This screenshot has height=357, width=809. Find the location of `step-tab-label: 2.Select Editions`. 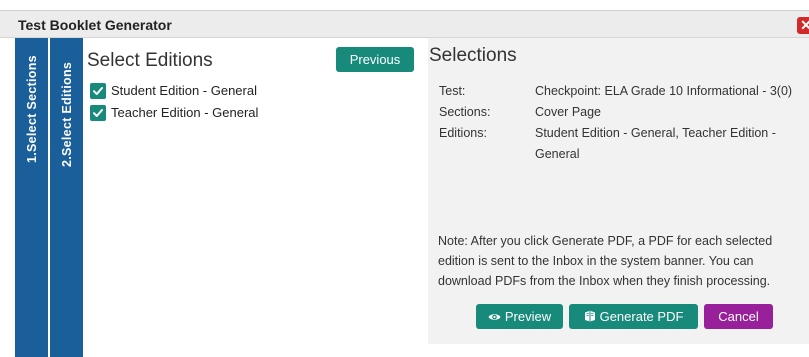

step-tab-label: 2.Select Editions is located at coordinates (66, 114).